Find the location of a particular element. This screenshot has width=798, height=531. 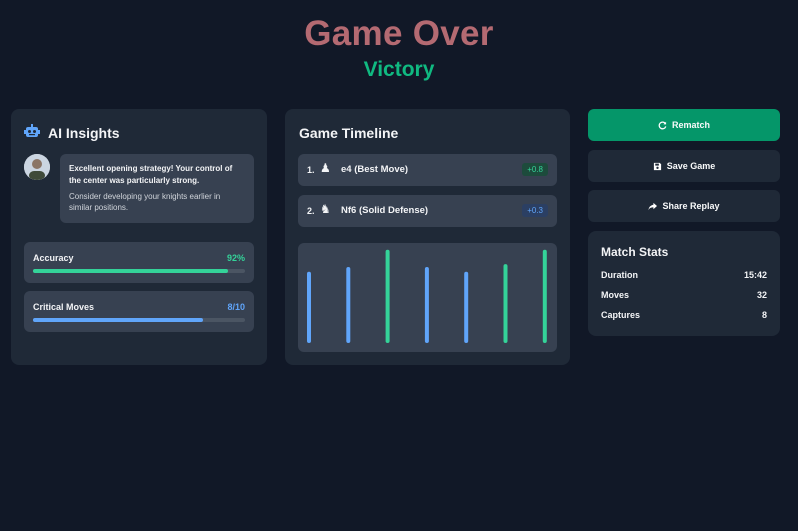

timeline-chart is located at coordinates (427, 297).